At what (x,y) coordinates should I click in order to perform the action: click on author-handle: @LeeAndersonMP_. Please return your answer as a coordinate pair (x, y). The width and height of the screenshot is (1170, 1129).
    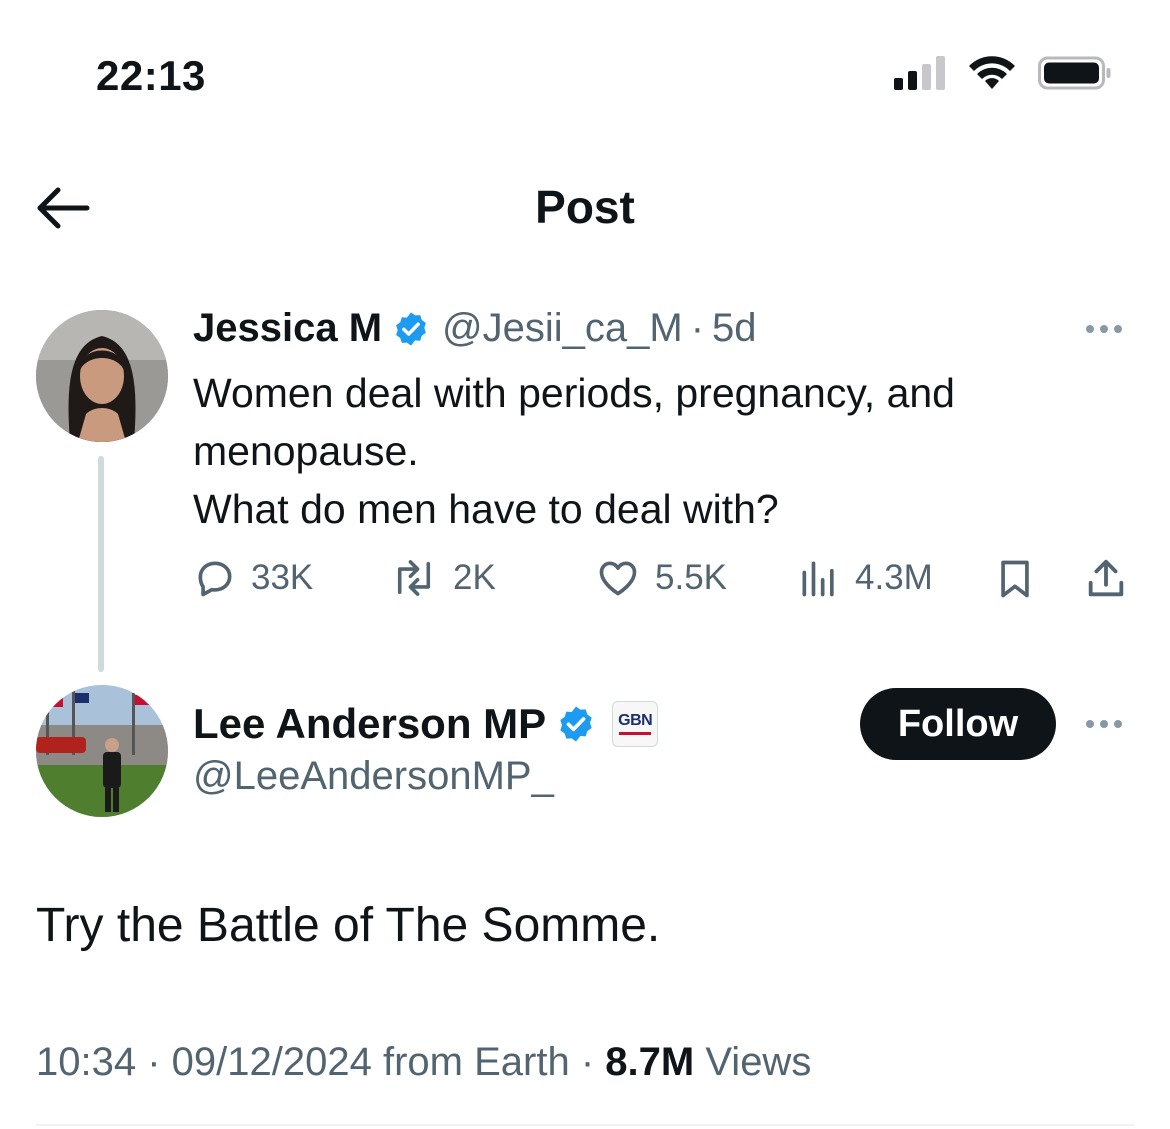
    Looking at the image, I should click on (373, 776).